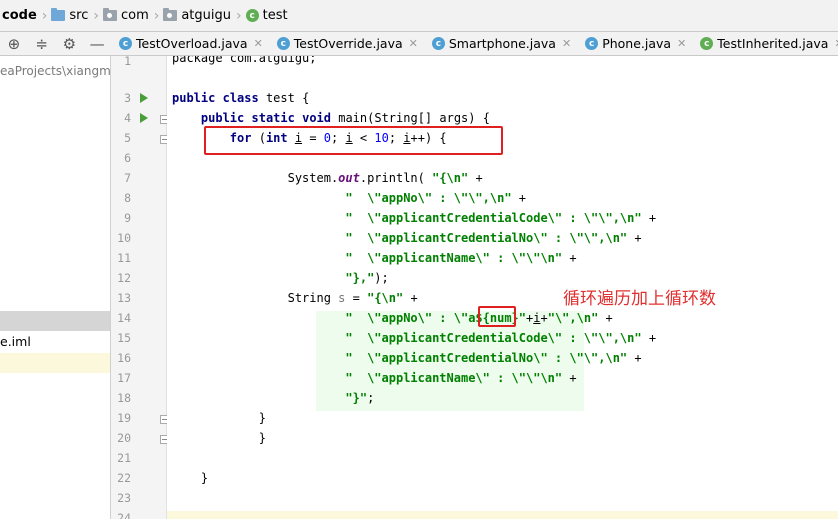  I want to click on tab-smartphone: c Smartphone.java ✕, so click(500, 43).